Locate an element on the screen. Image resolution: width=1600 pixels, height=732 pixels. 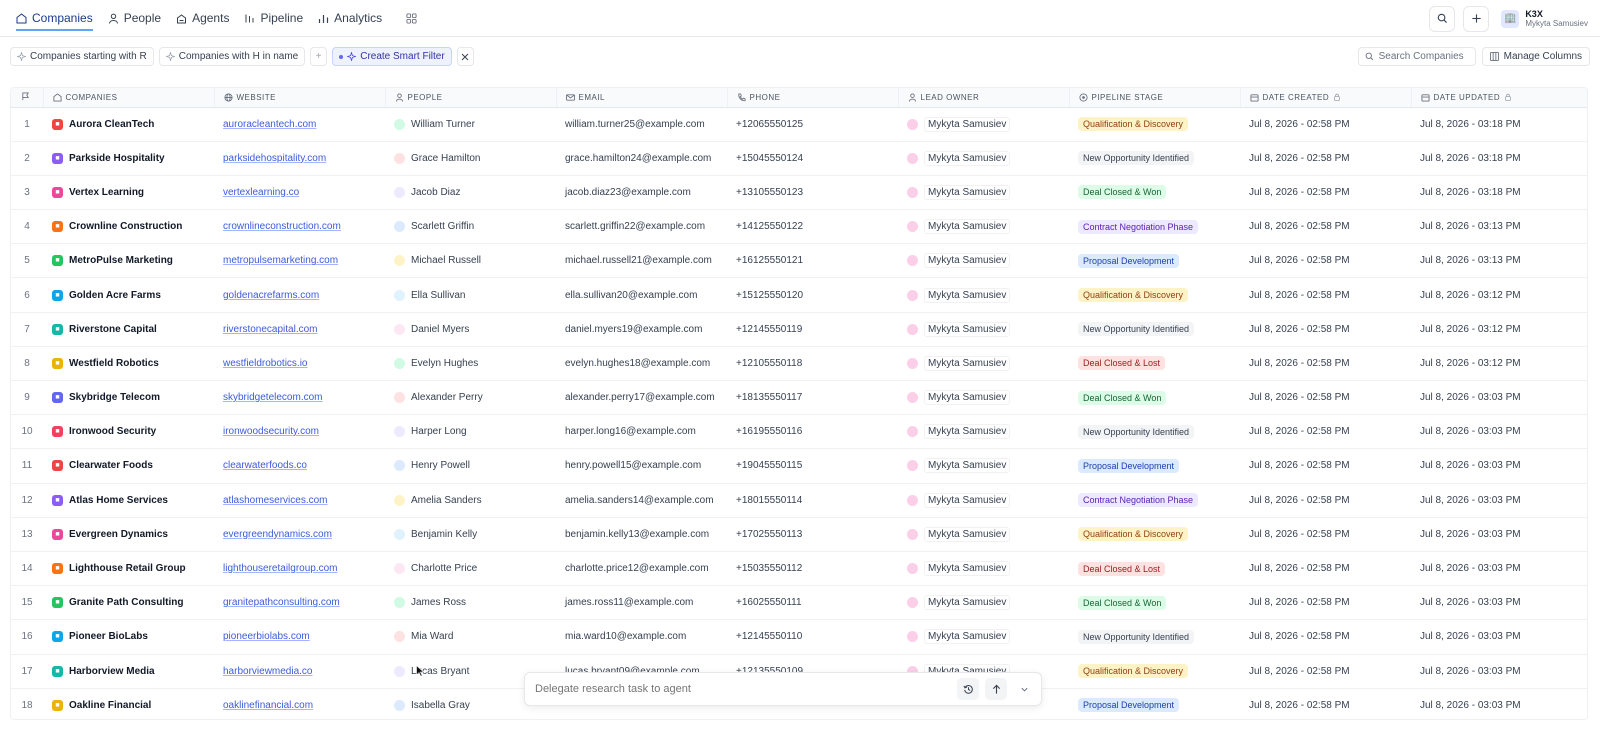
website-link: westfieldrobotics.io is located at coordinates (265, 363).